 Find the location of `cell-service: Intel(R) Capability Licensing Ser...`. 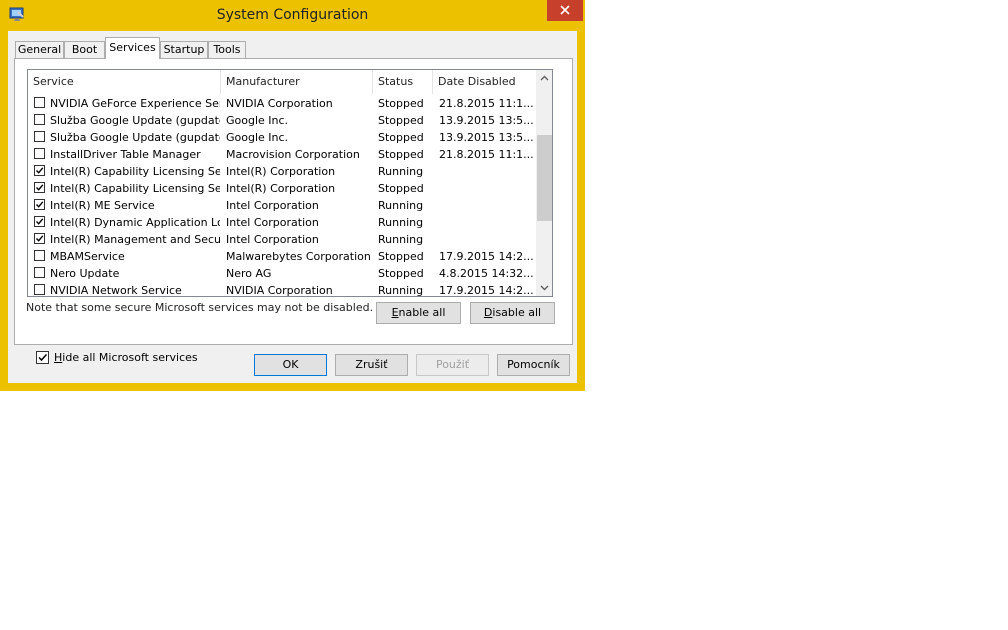

cell-service: Intel(R) Capability Licensing Ser... is located at coordinates (135, 188).